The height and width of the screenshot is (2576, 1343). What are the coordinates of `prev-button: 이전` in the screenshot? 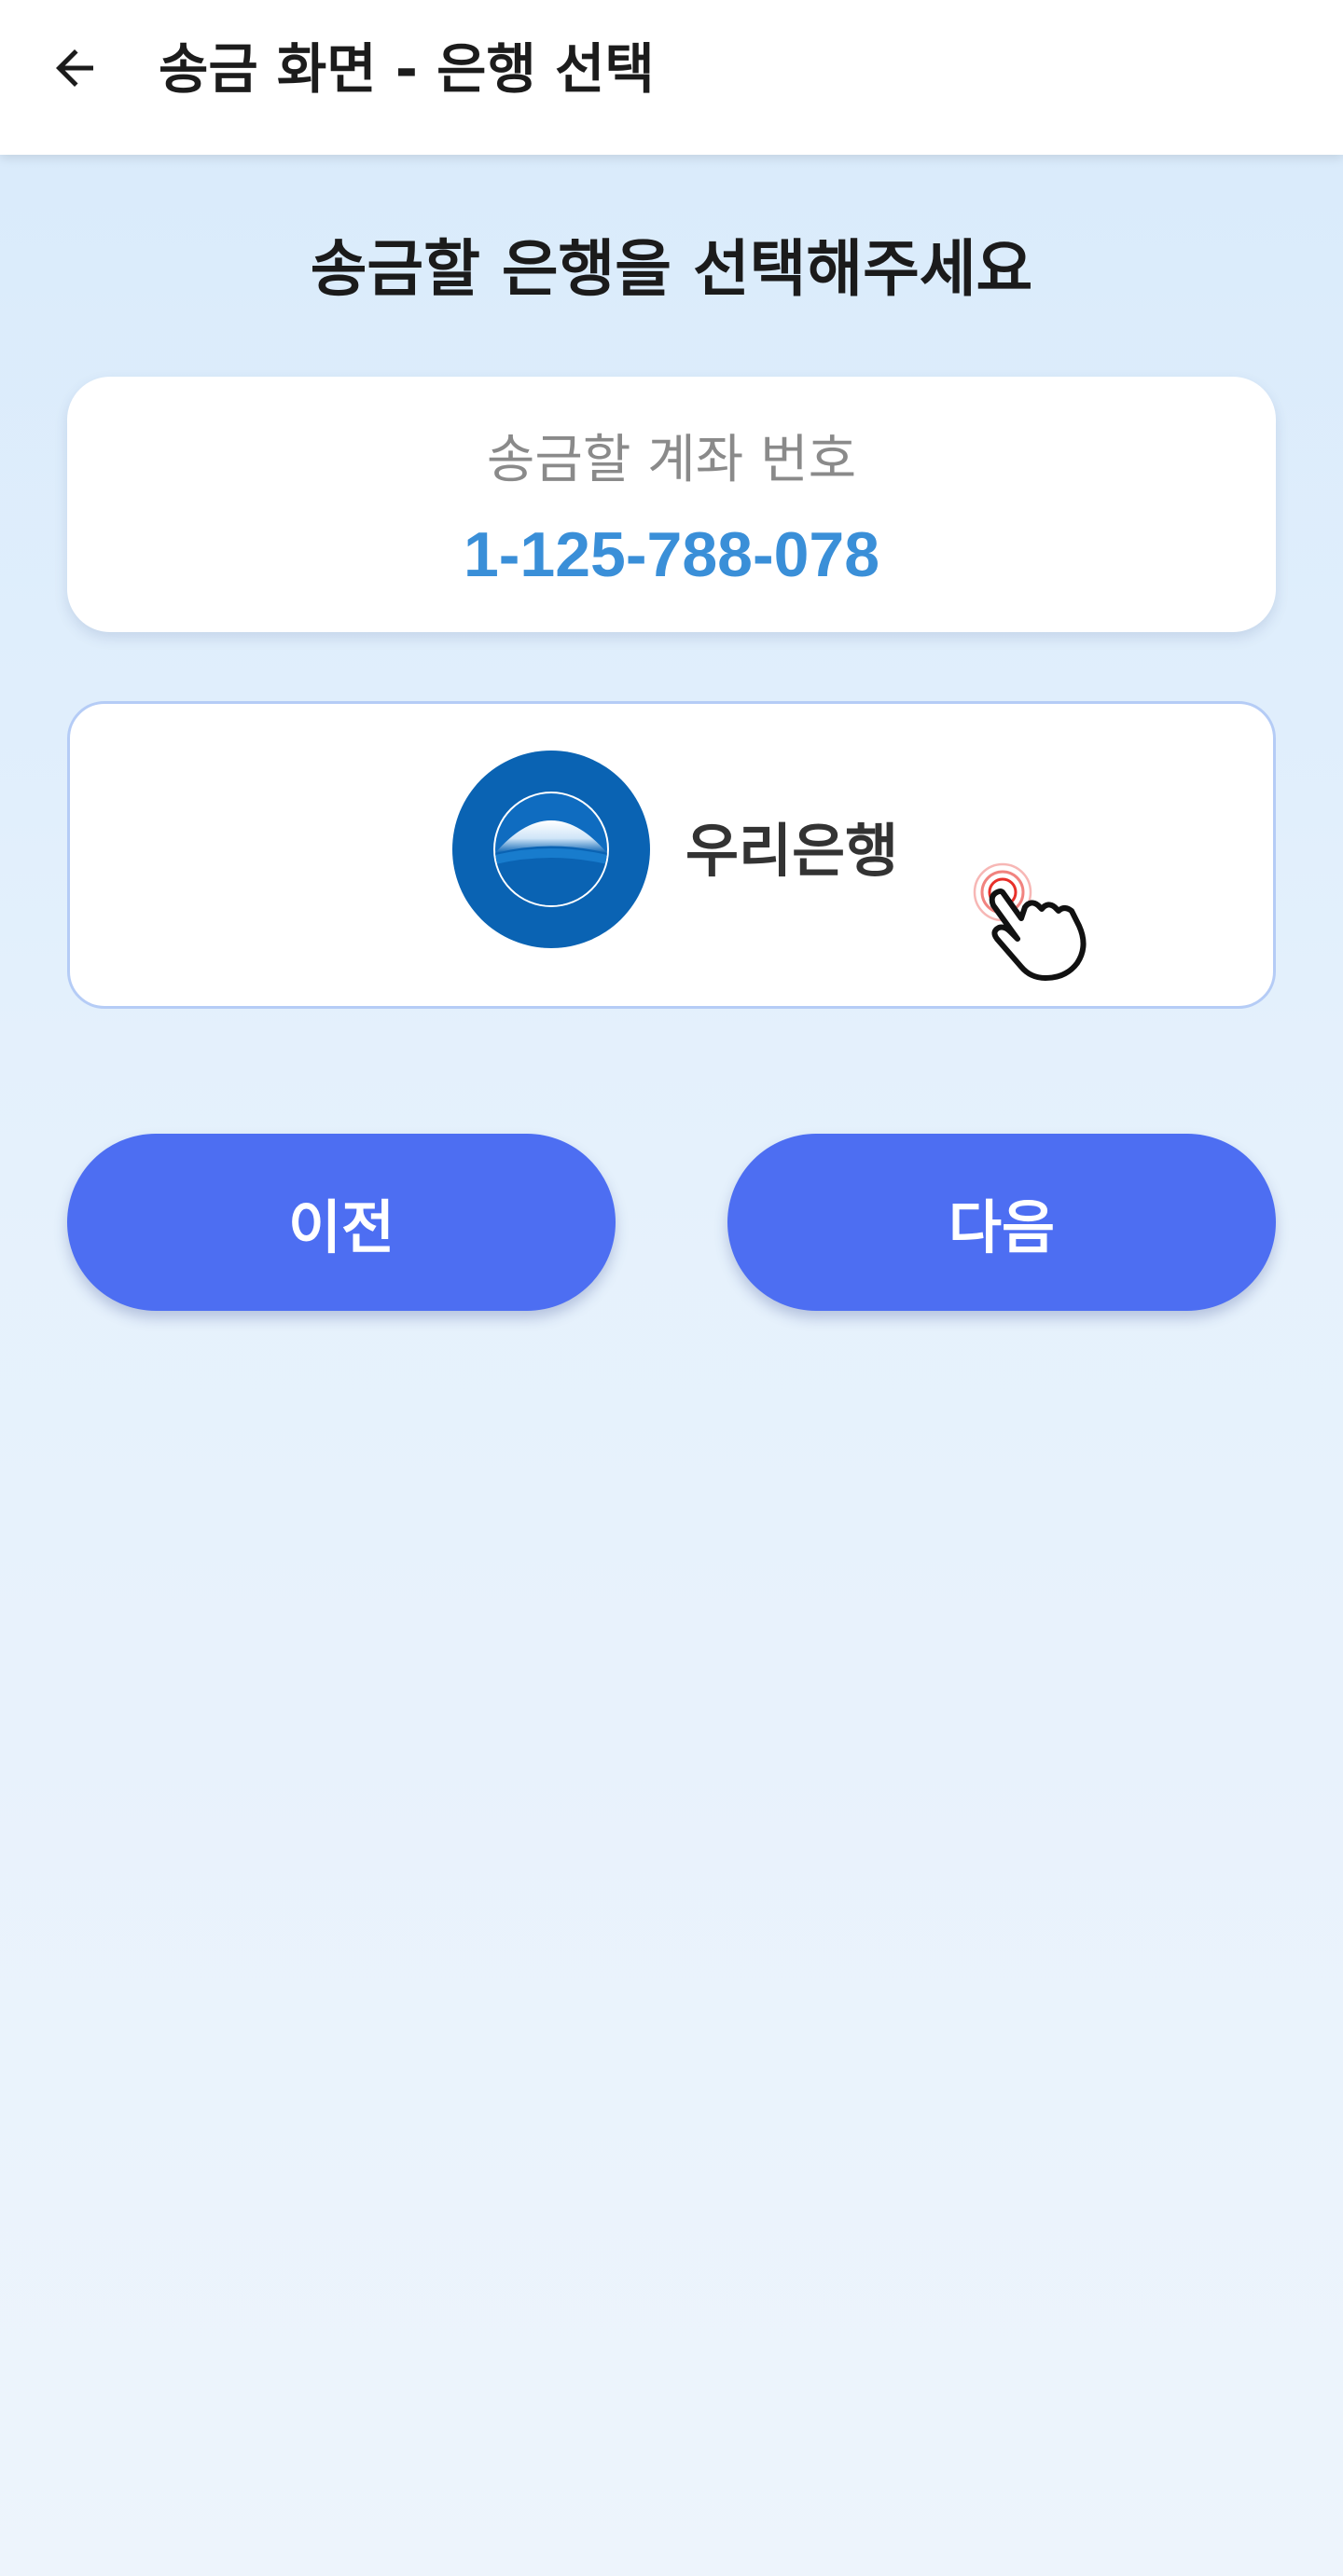 It's located at (342, 1222).